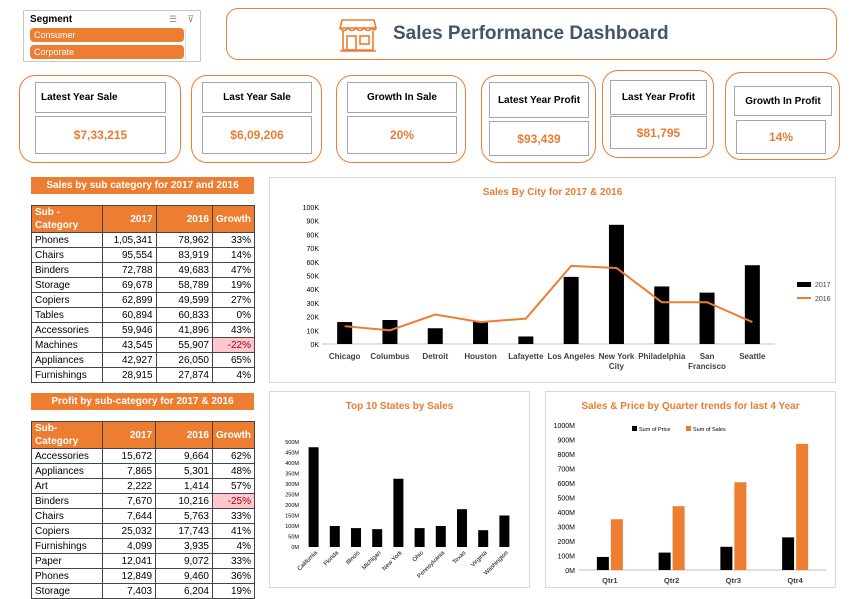 Image resolution: width=854 pixels, height=599 pixels. Describe the element at coordinates (602, 563) in the screenshot. I see `bar-price` at that location.